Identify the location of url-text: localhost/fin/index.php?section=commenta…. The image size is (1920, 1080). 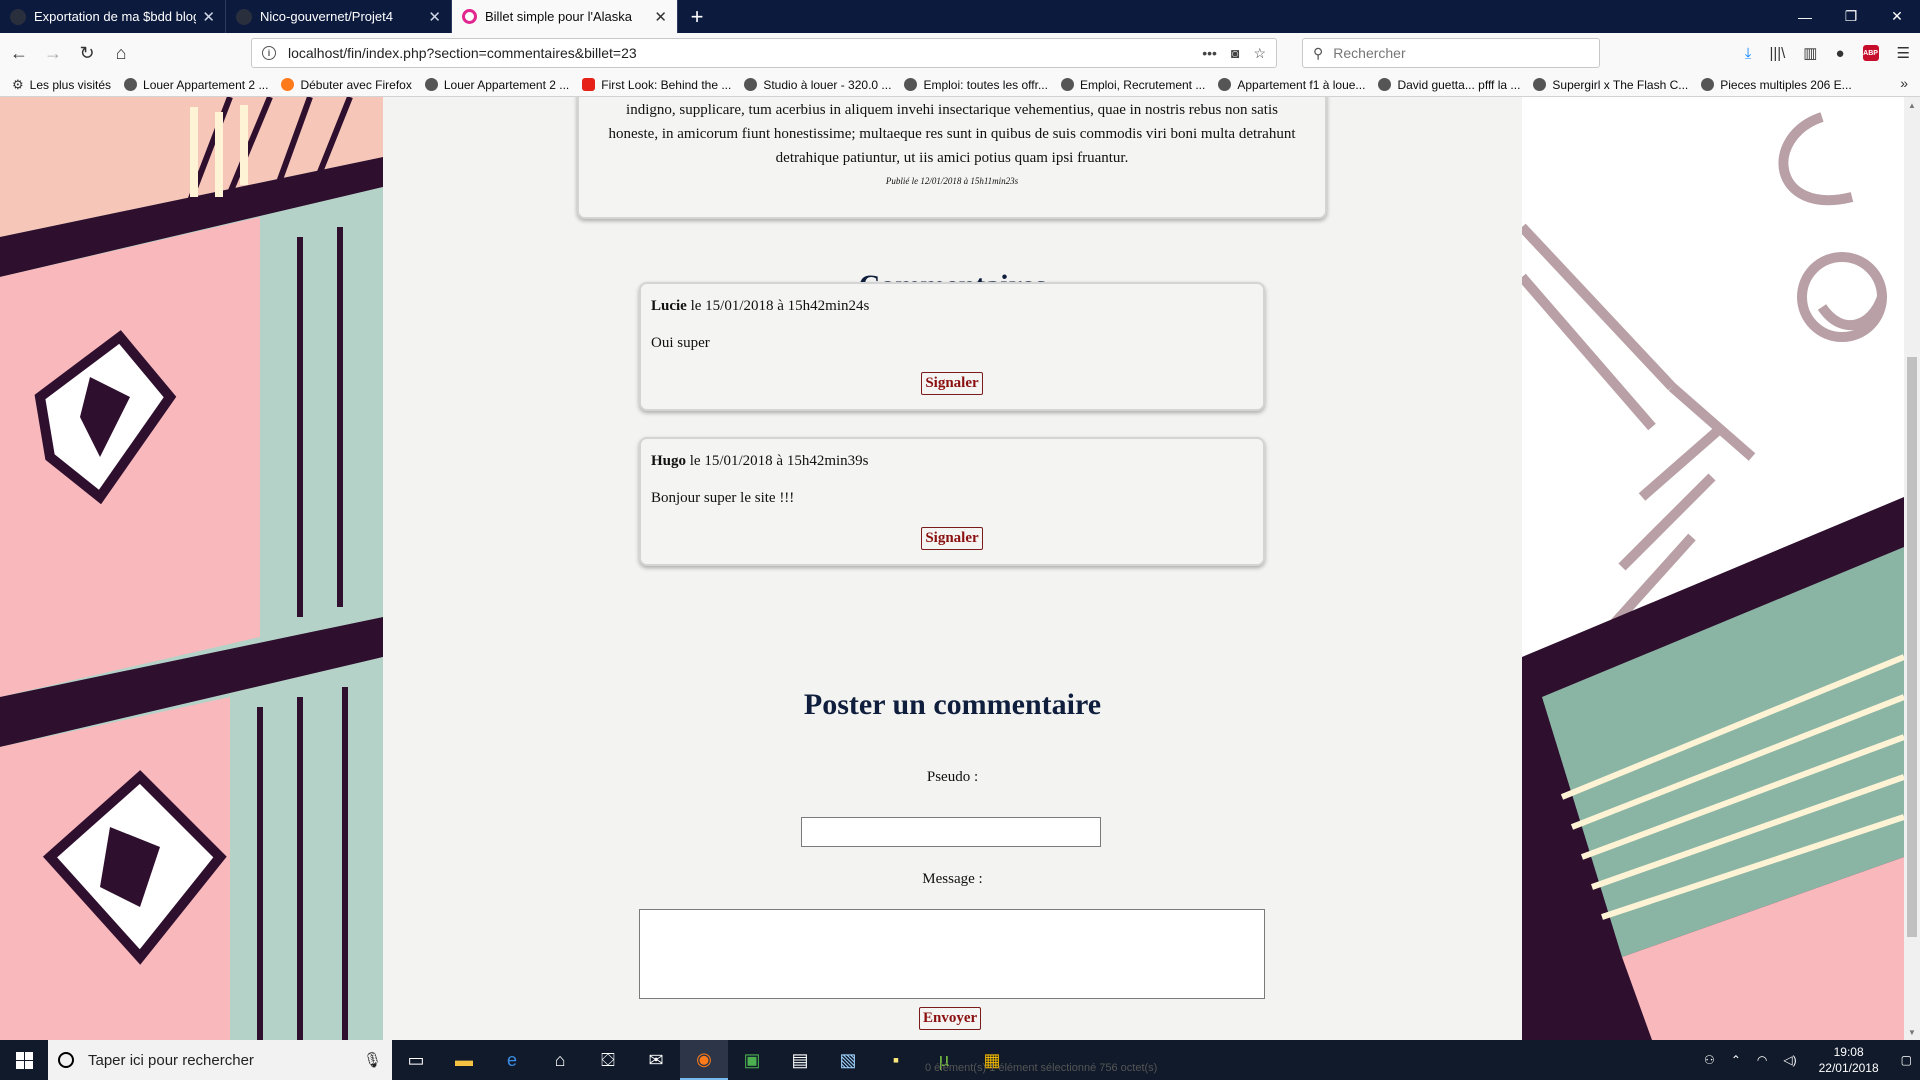
(745, 53).